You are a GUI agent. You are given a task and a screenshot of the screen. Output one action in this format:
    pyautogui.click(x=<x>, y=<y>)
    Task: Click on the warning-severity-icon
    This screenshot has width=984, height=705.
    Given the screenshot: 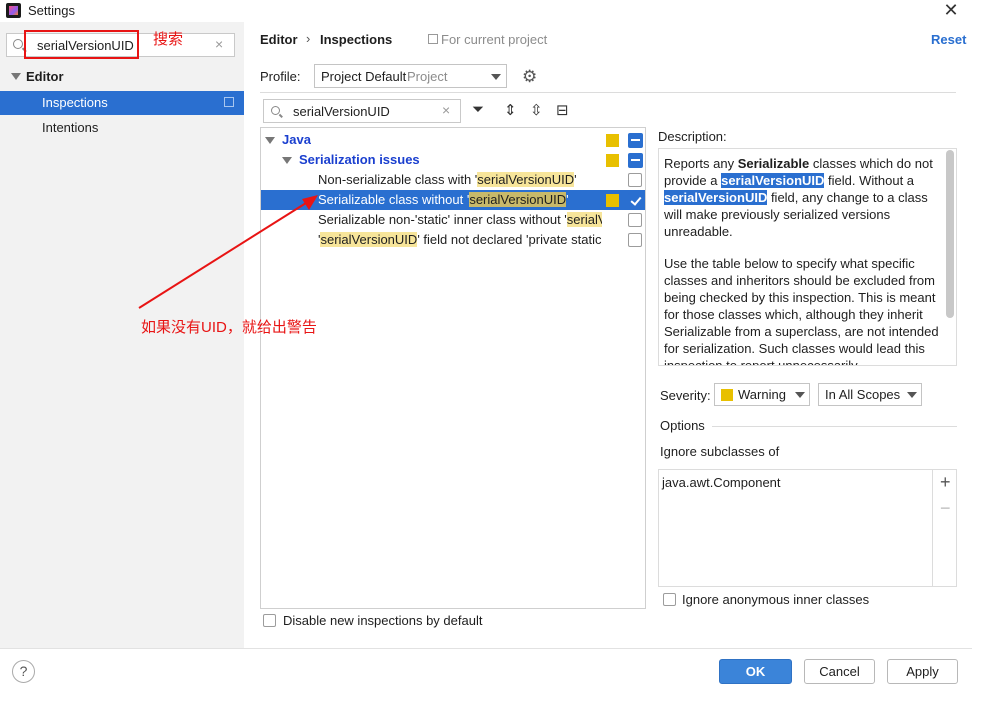 What is the action you would take?
    pyautogui.click(x=727, y=395)
    